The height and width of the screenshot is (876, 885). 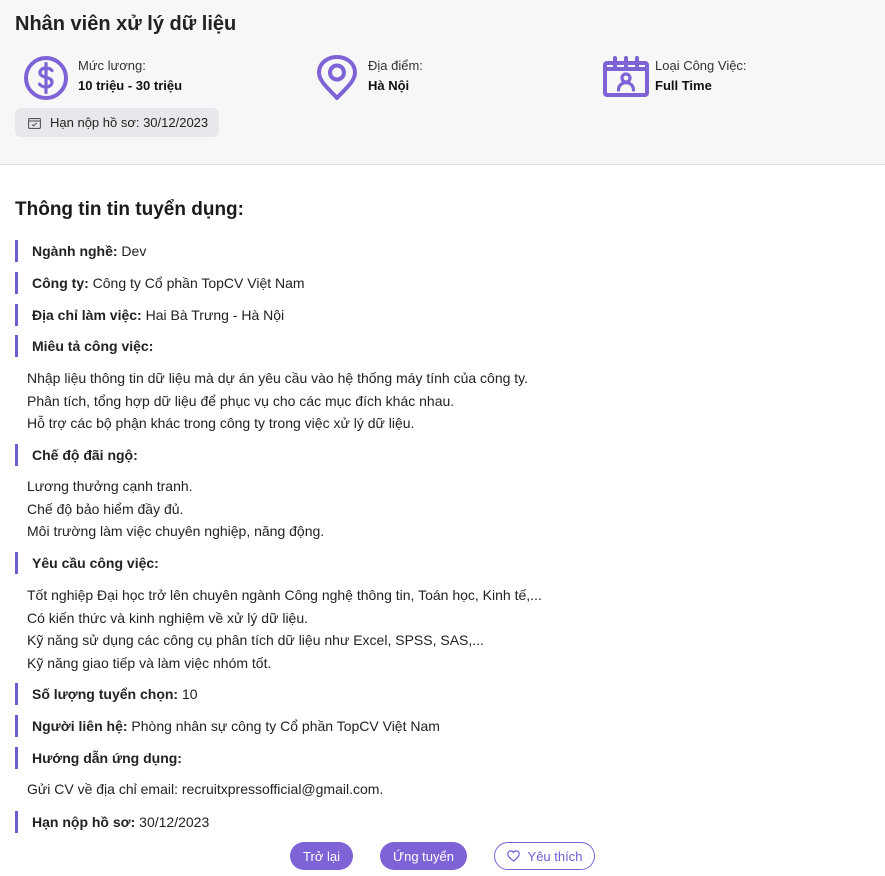 What do you see at coordinates (112, 65) in the screenshot?
I see `salary-label: Mức lương:` at bounding box center [112, 65].